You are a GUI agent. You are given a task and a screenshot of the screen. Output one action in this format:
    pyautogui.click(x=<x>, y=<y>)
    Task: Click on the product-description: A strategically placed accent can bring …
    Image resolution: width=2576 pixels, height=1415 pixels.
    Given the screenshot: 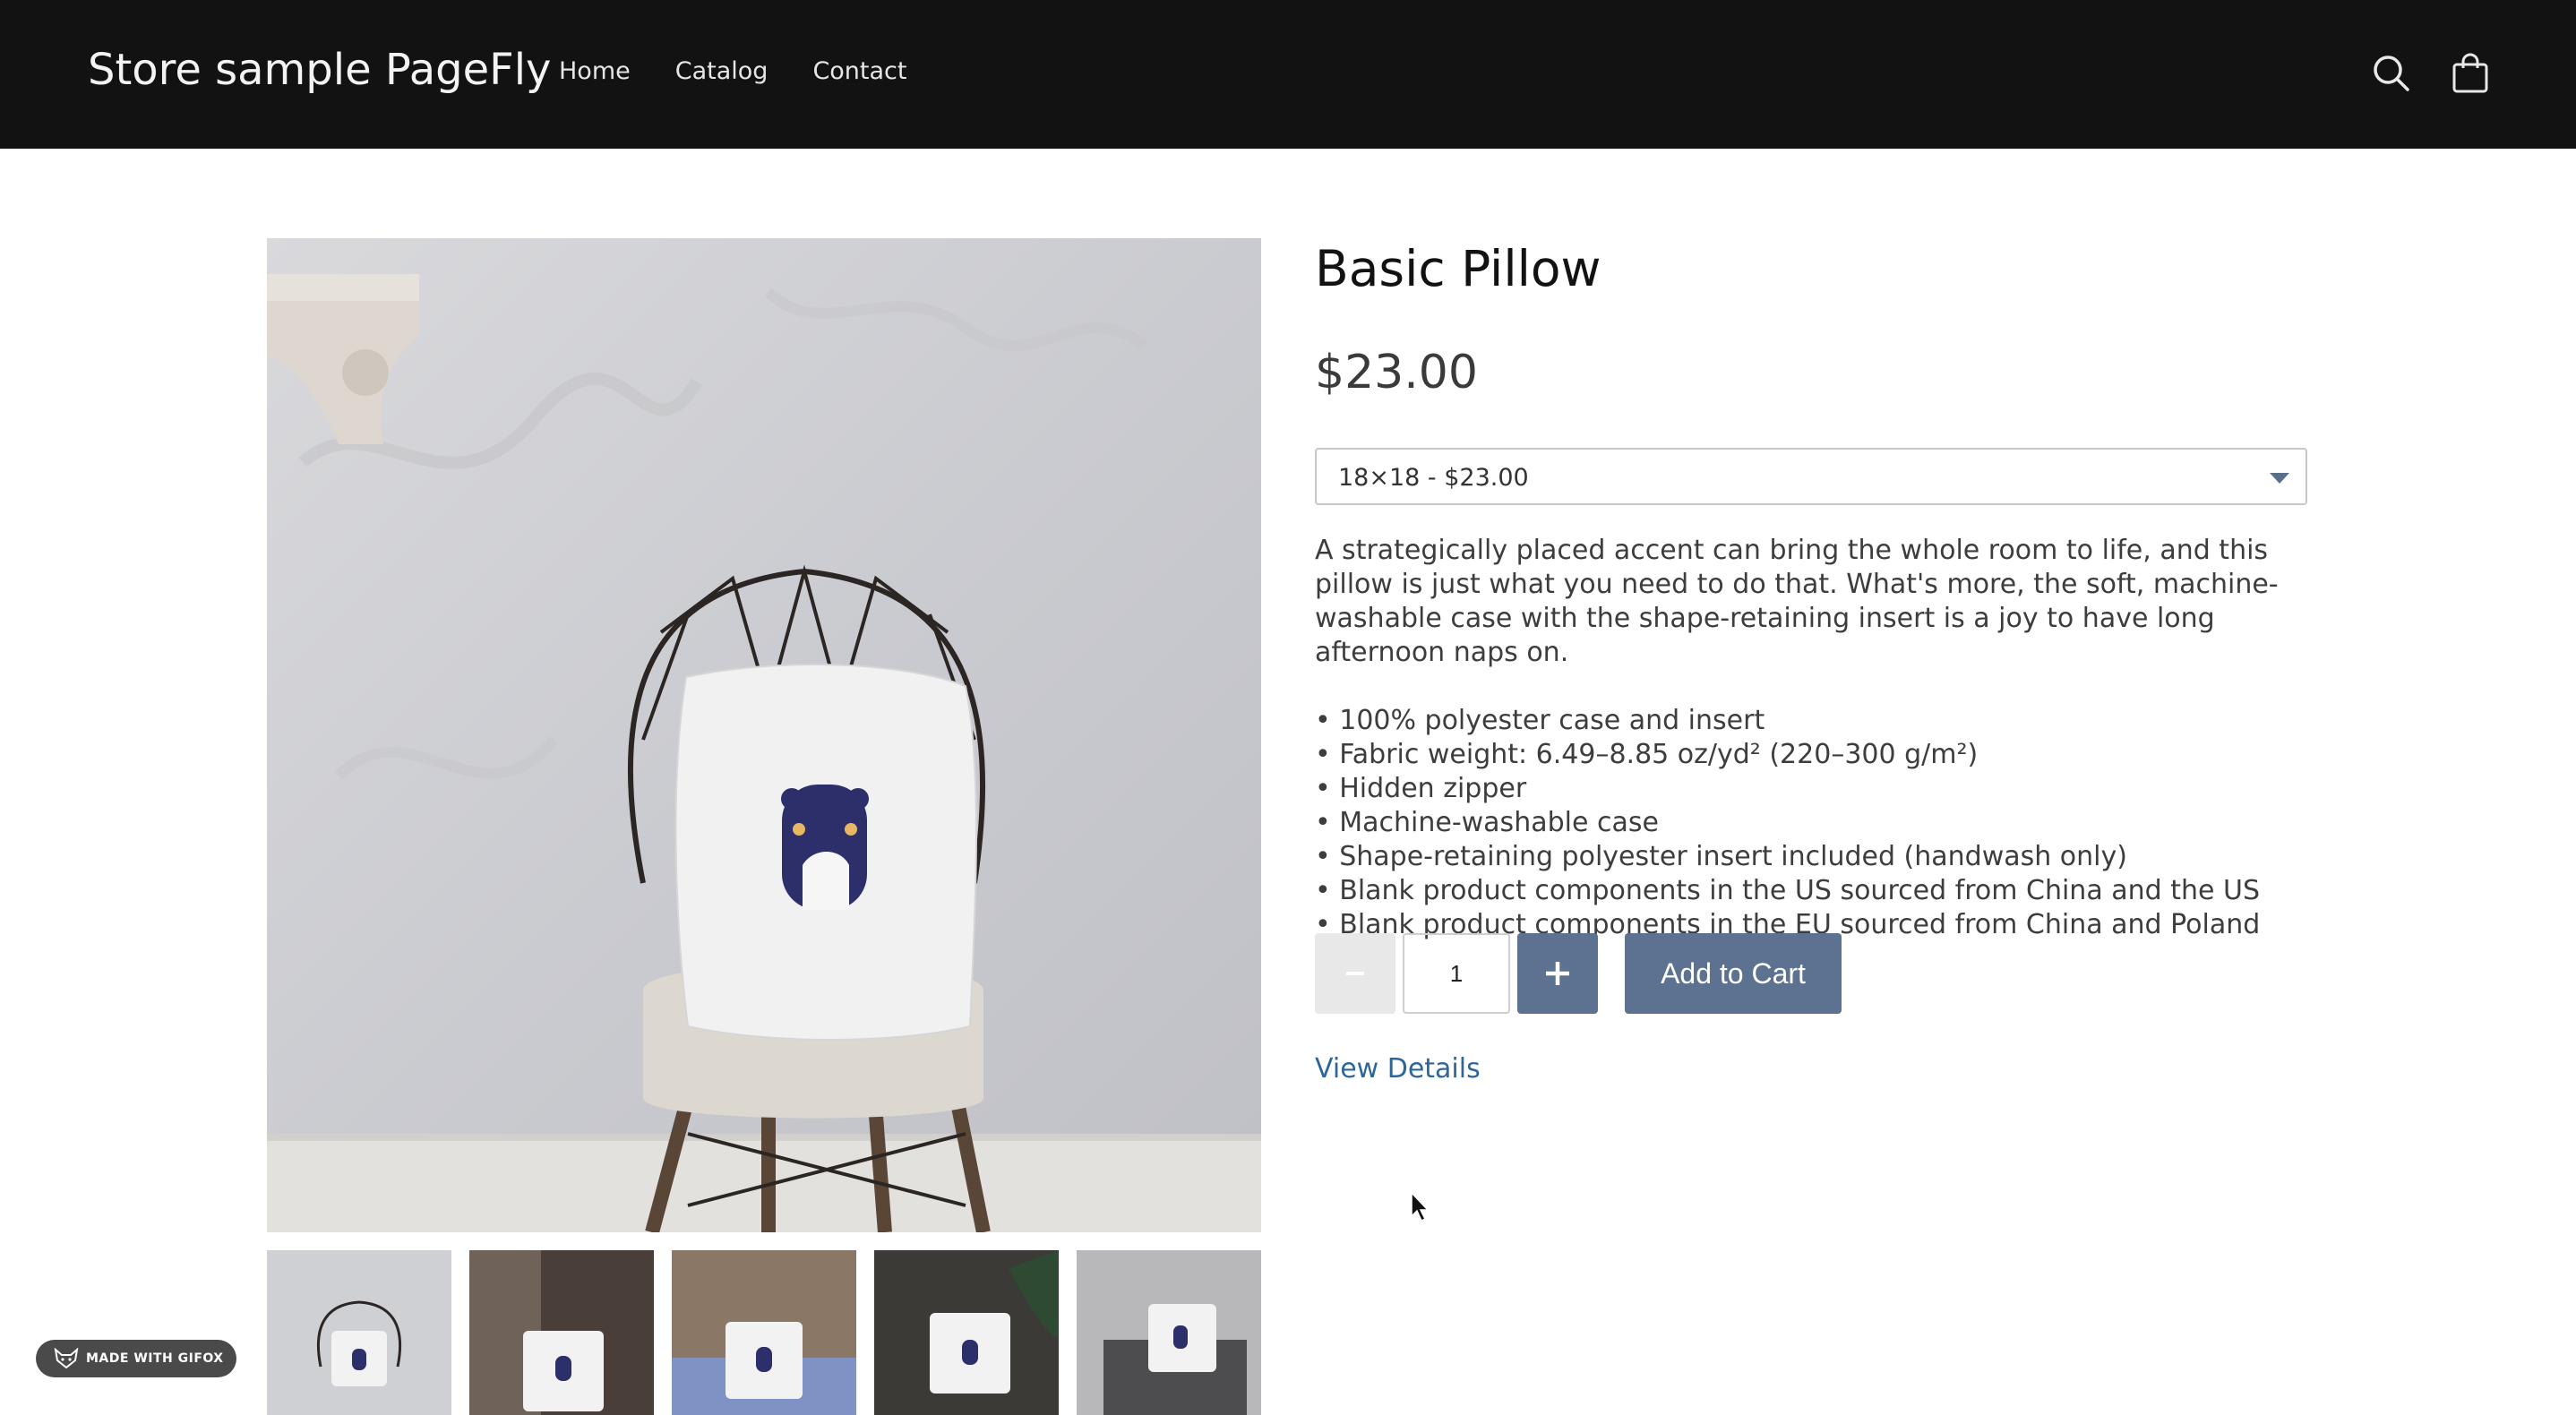 What is the action you would take?
    pyautogui.click(x=1816, y=738)
    